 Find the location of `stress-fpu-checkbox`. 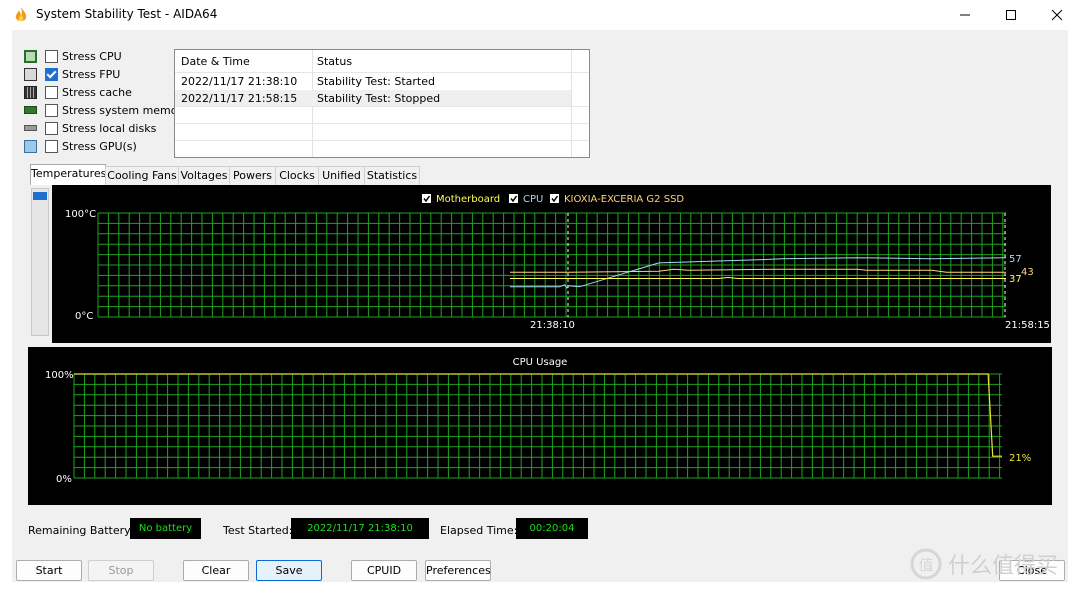

stress-fpu-checkbox is located at coordinates (51, 74).